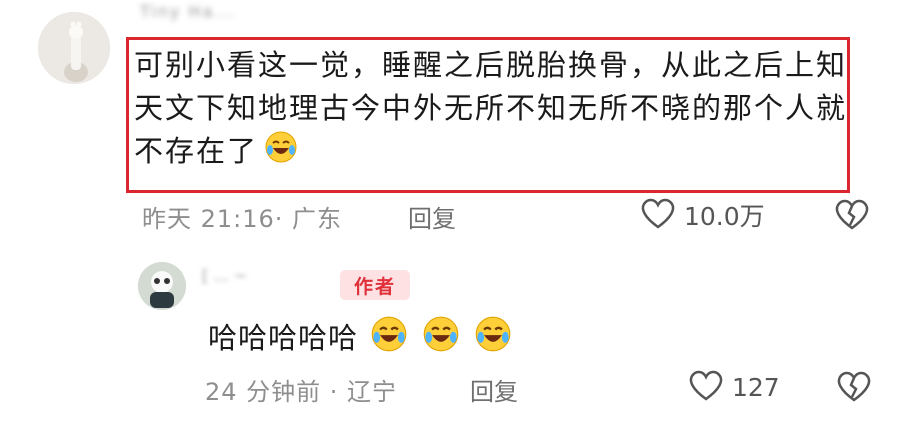 The height and width of the screenshot is (427, 912). Describe the element at coordinates (756, 387) in the screenshot. I see `like-count: 127` at that location.